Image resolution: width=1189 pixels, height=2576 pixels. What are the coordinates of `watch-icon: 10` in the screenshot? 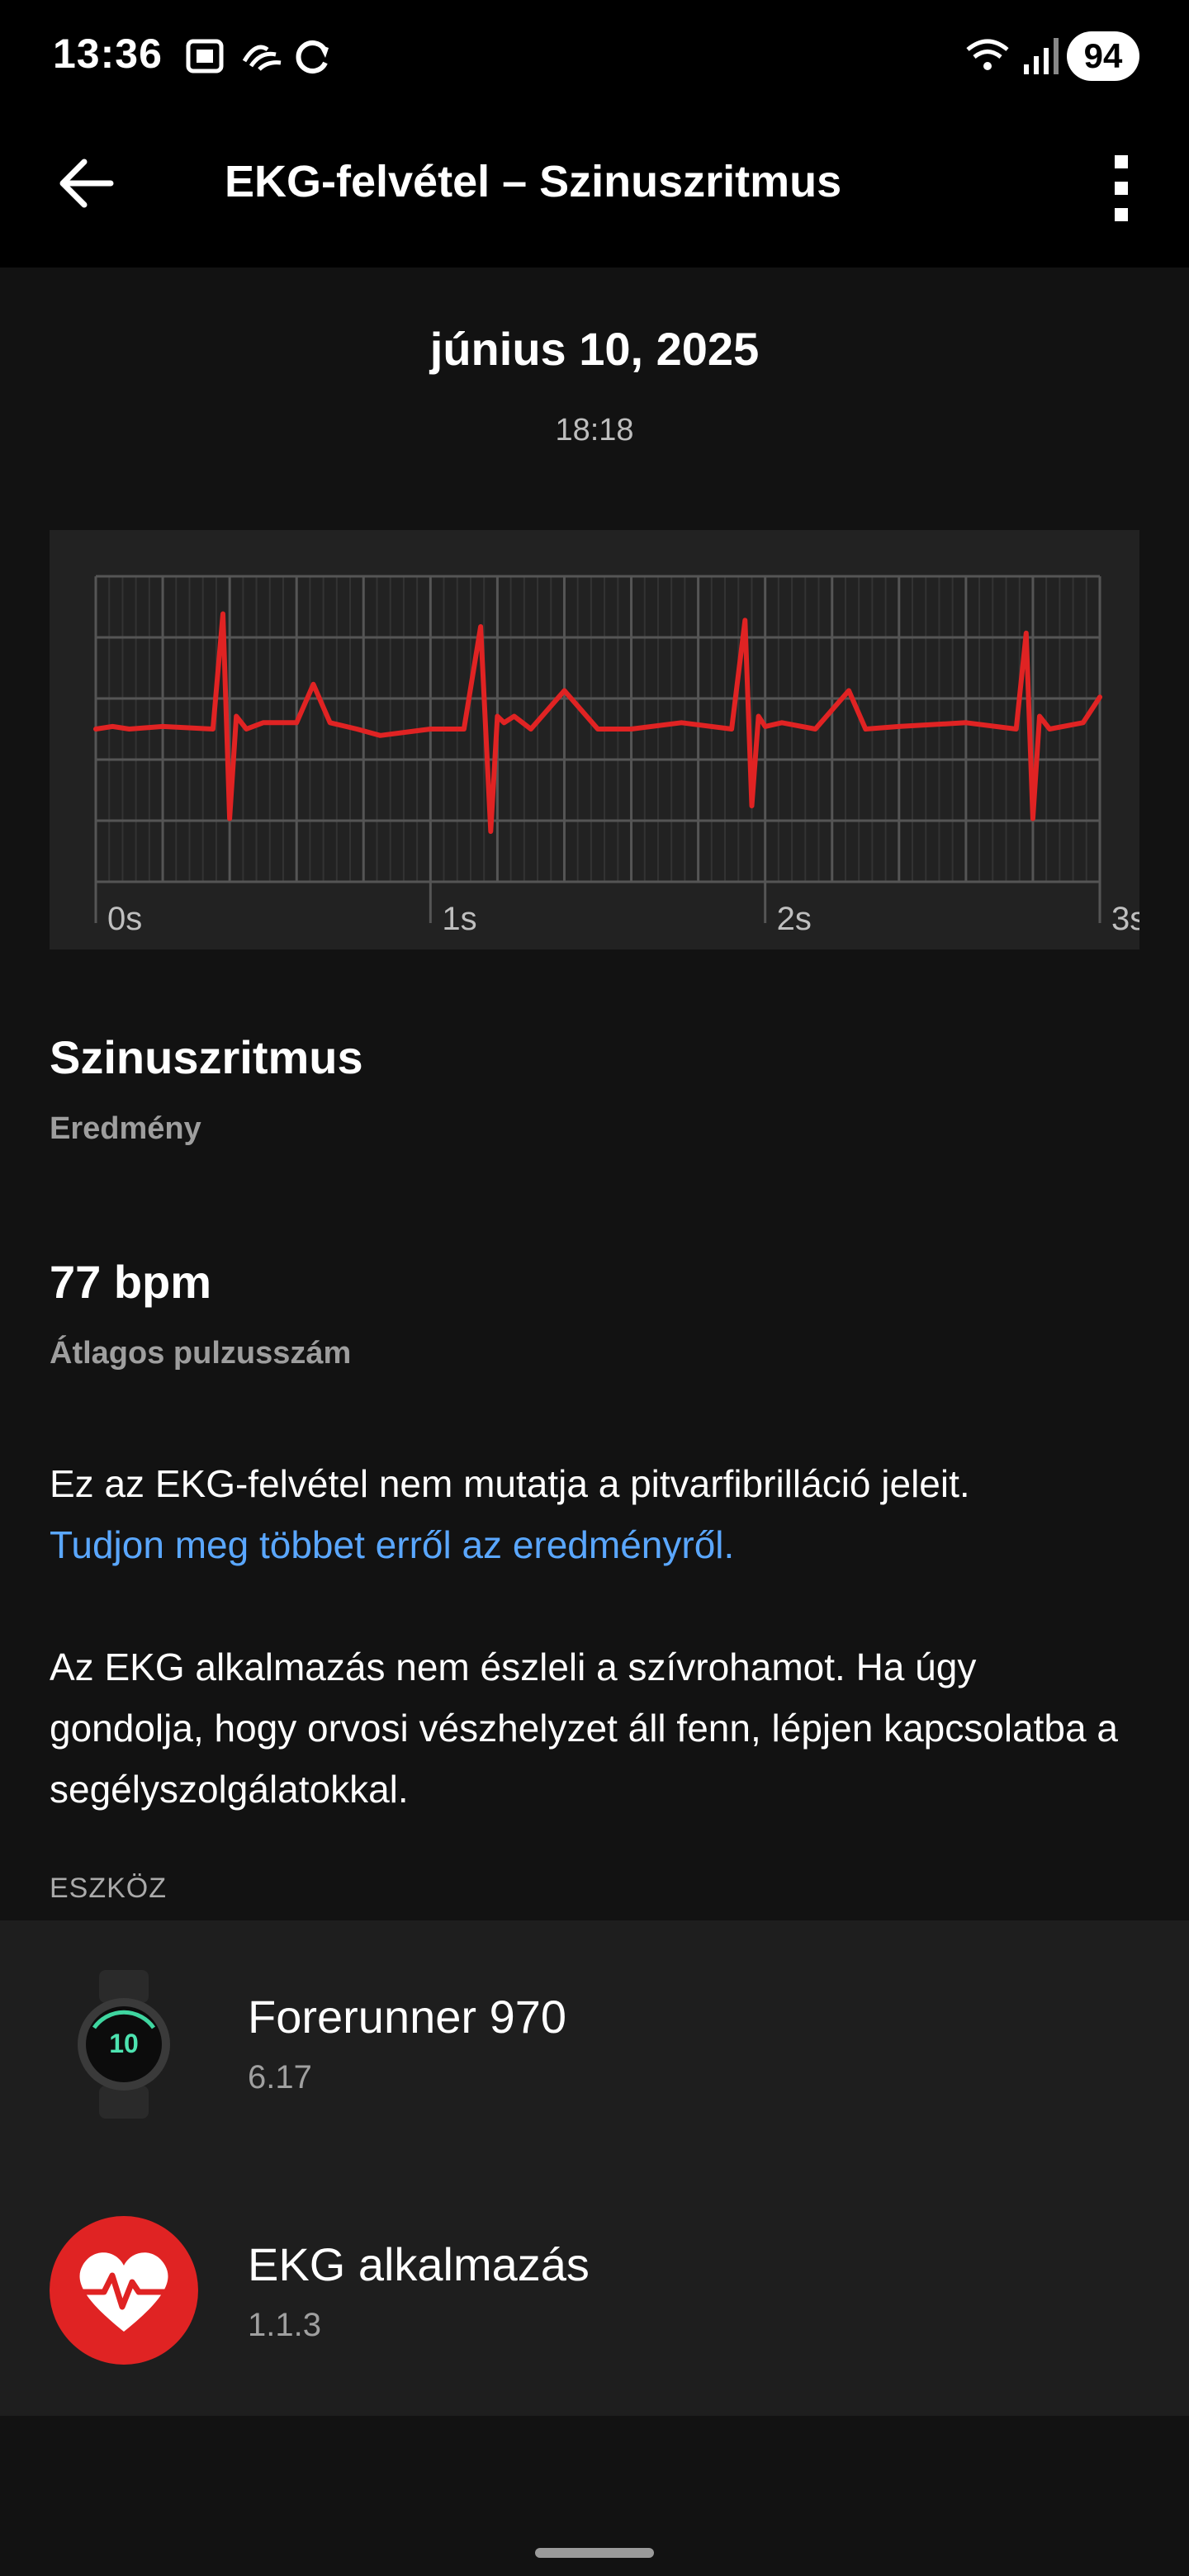 It's located at (123, 2044).